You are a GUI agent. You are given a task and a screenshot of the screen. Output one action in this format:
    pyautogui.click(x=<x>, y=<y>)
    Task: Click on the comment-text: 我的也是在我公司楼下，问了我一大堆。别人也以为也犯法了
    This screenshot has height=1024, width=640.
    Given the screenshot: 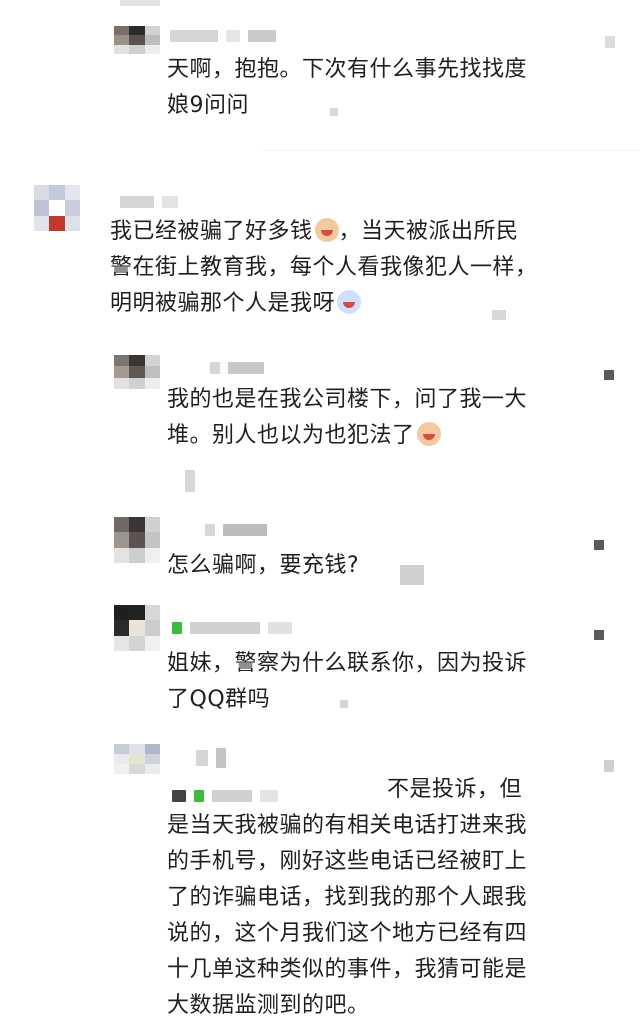 What is the action you would take?
    pyautogui.click(x=353, y=418)
    